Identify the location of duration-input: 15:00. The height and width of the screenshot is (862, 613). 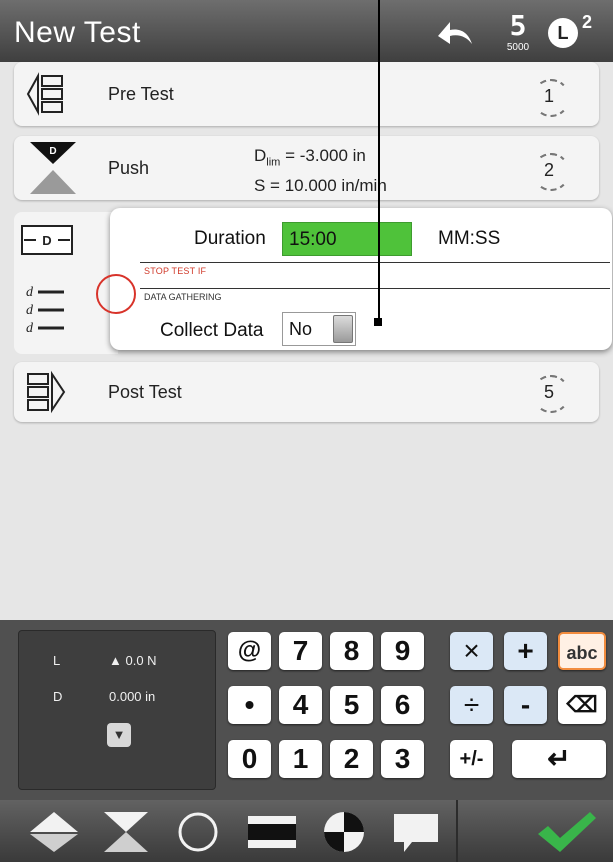
(347, 239).